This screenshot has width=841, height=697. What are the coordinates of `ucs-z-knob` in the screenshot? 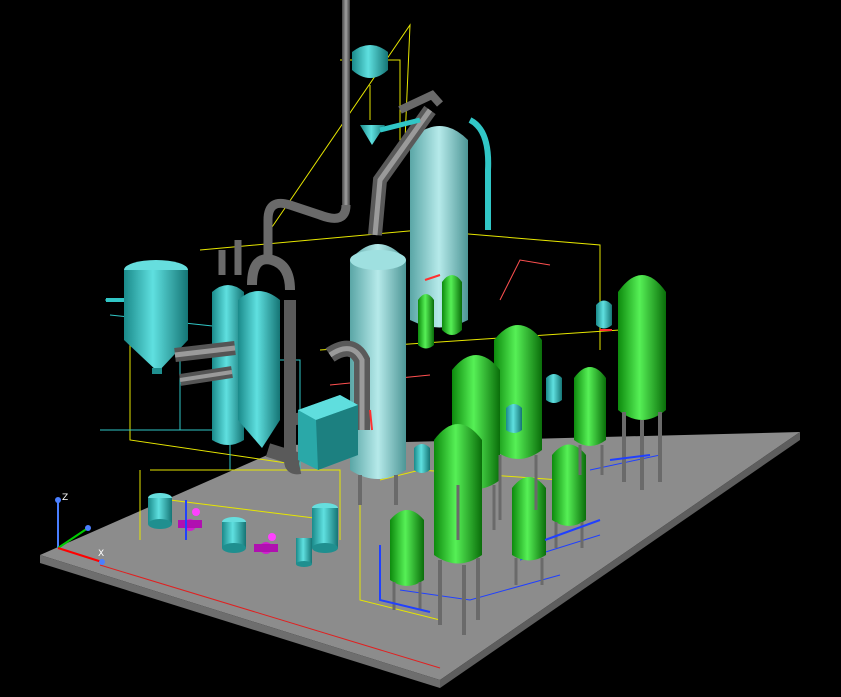 It's located at (58, 500).